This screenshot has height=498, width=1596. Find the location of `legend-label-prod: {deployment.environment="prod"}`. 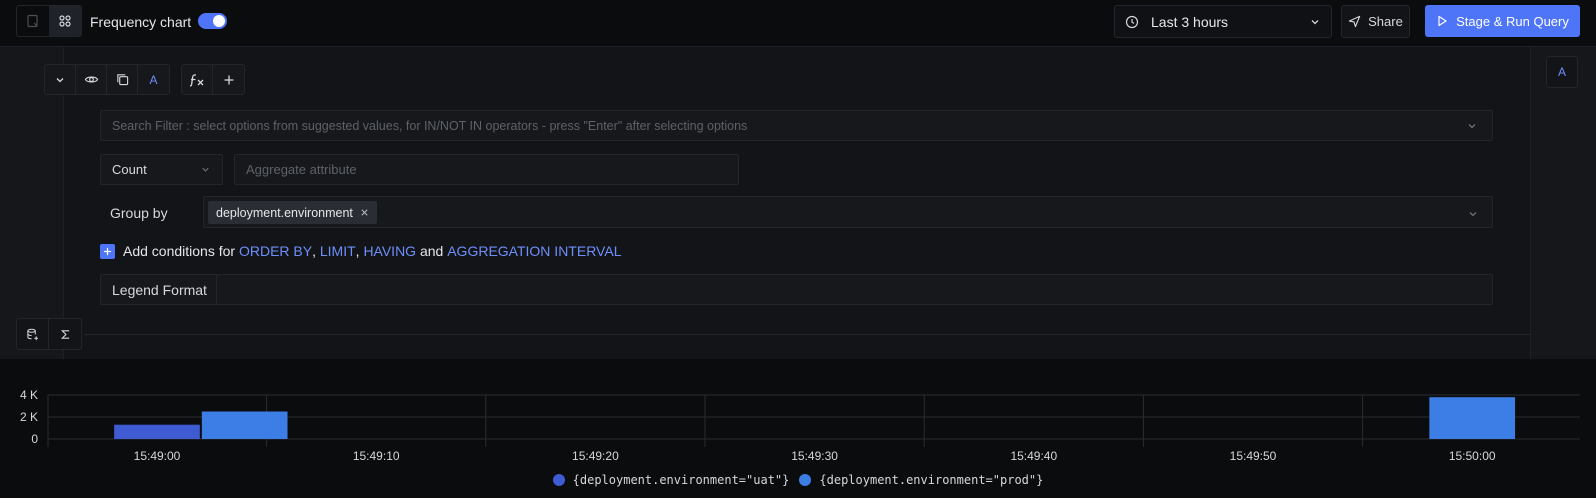

legend-label-prod: {deployment.environment="prod"} is located at coordinates (931, 480).